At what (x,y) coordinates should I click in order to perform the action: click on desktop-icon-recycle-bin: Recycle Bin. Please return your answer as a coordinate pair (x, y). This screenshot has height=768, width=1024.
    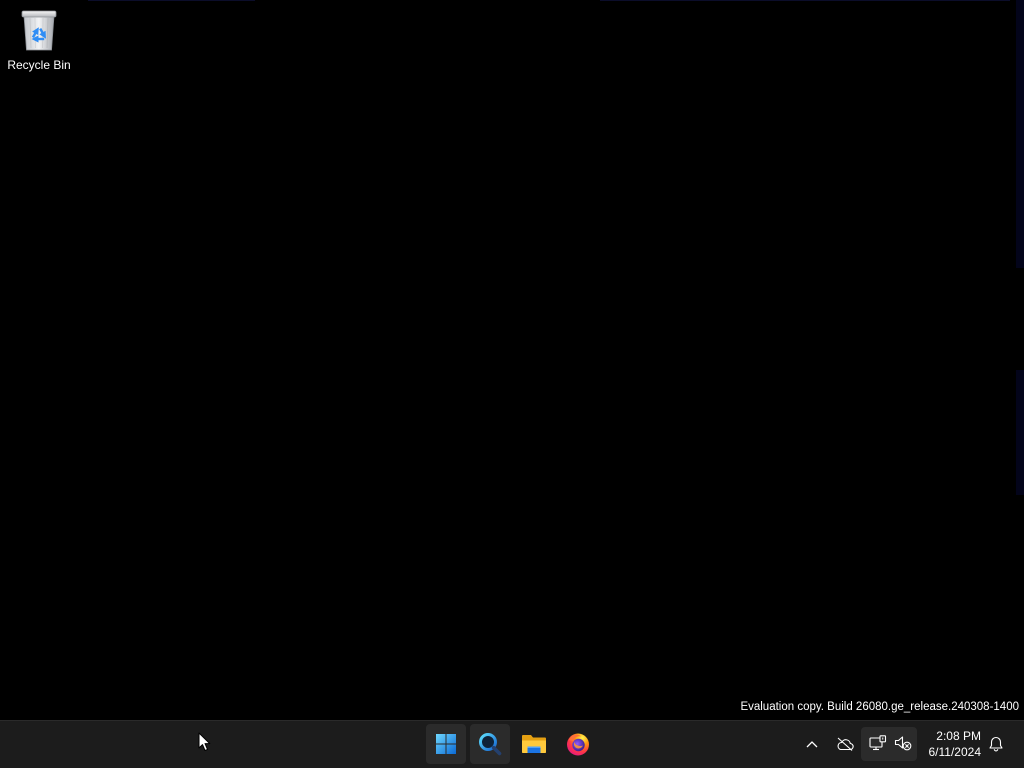
    Looking at the image, I should click on (39, 42).